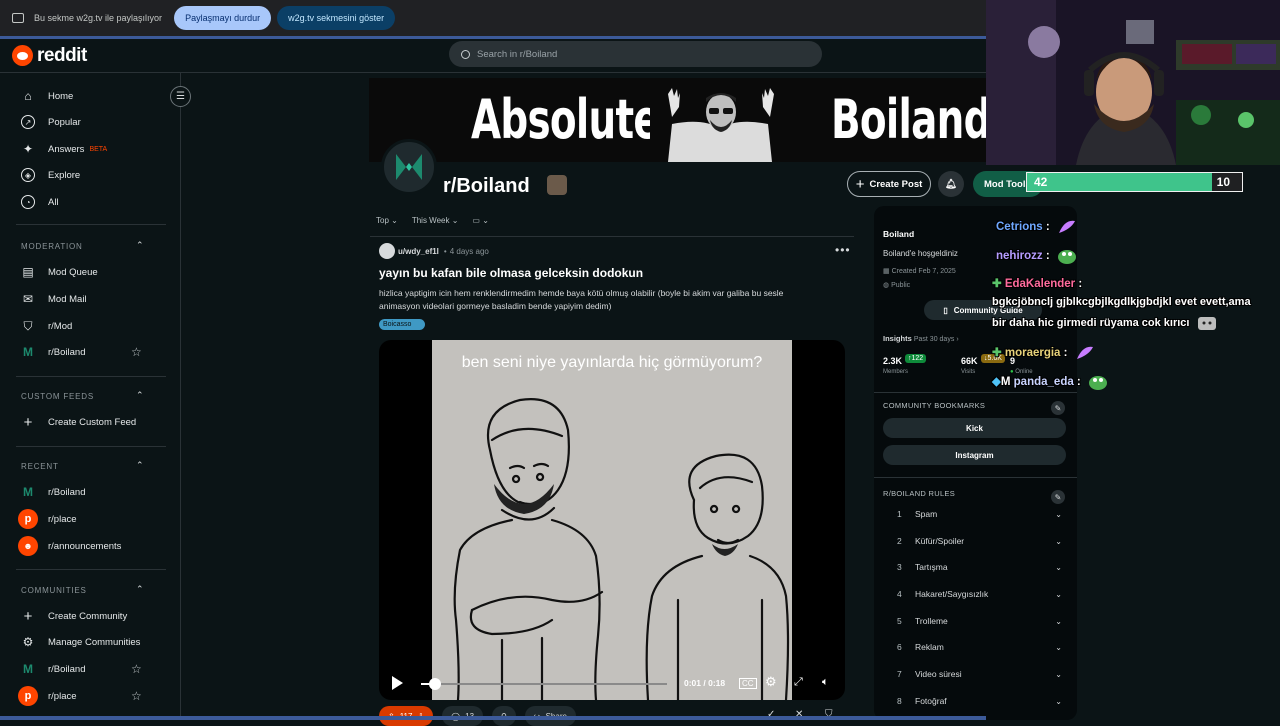 This screenshot has width=1280, height=726. Describe the element at coordinates (979, 594) in the screenshot. I see `rule-item: 4 Hakaret/Saygısızlık ⌄` at that location.